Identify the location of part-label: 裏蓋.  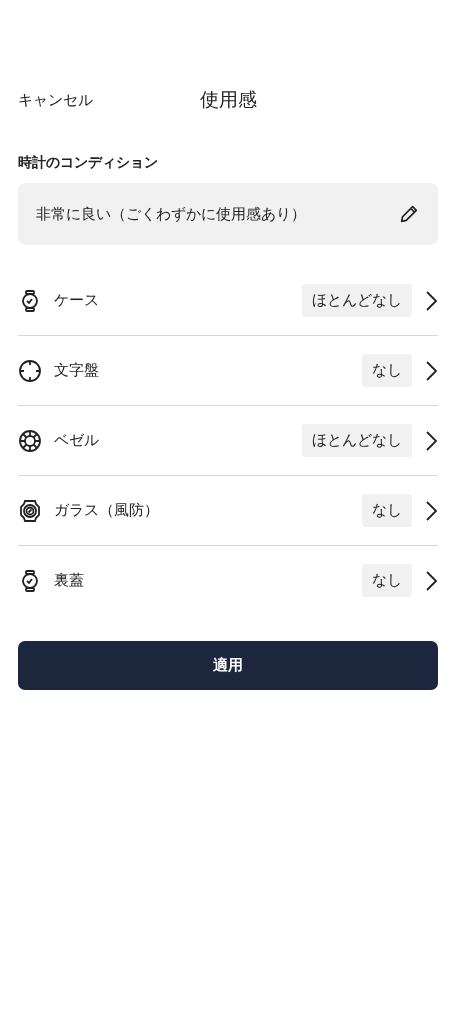
(69, 580).